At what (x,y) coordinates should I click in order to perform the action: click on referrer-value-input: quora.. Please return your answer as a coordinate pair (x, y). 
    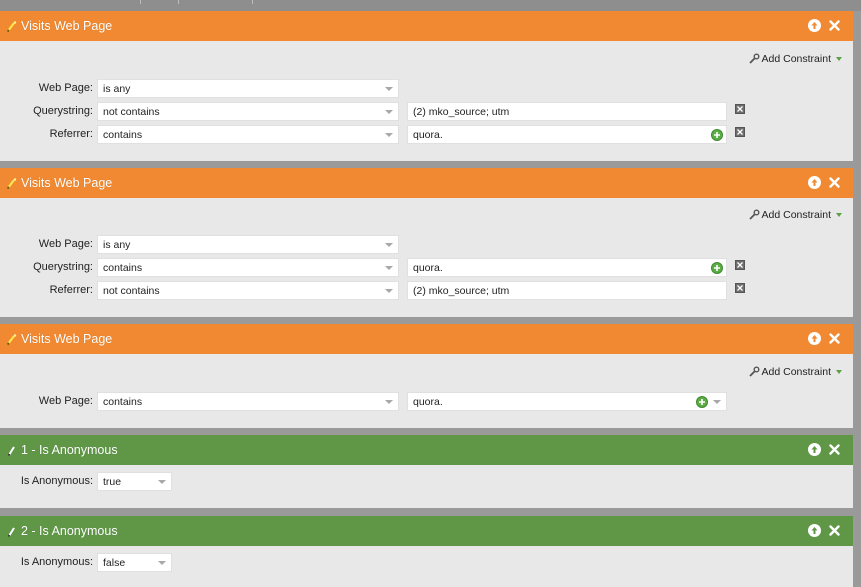
    Looking at the image, I should click on (567, 134).